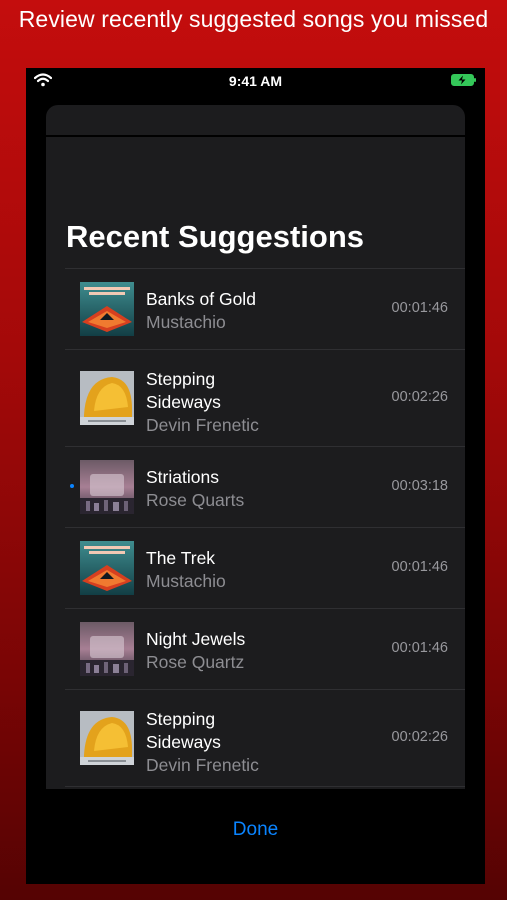 Image resolution: width=507 pixels, height=900 pixels. I want to click on song-row: The Trek Mustachio 00:01:46, so click(265, 567).